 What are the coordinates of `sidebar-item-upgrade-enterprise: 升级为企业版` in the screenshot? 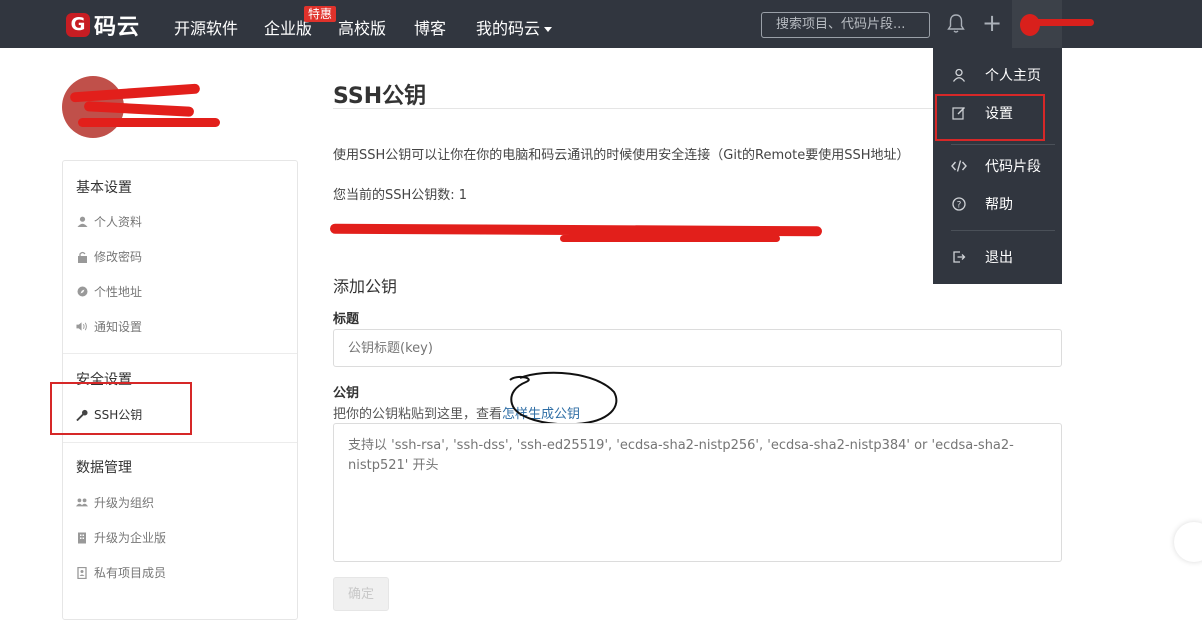 It's located at (121, 537).